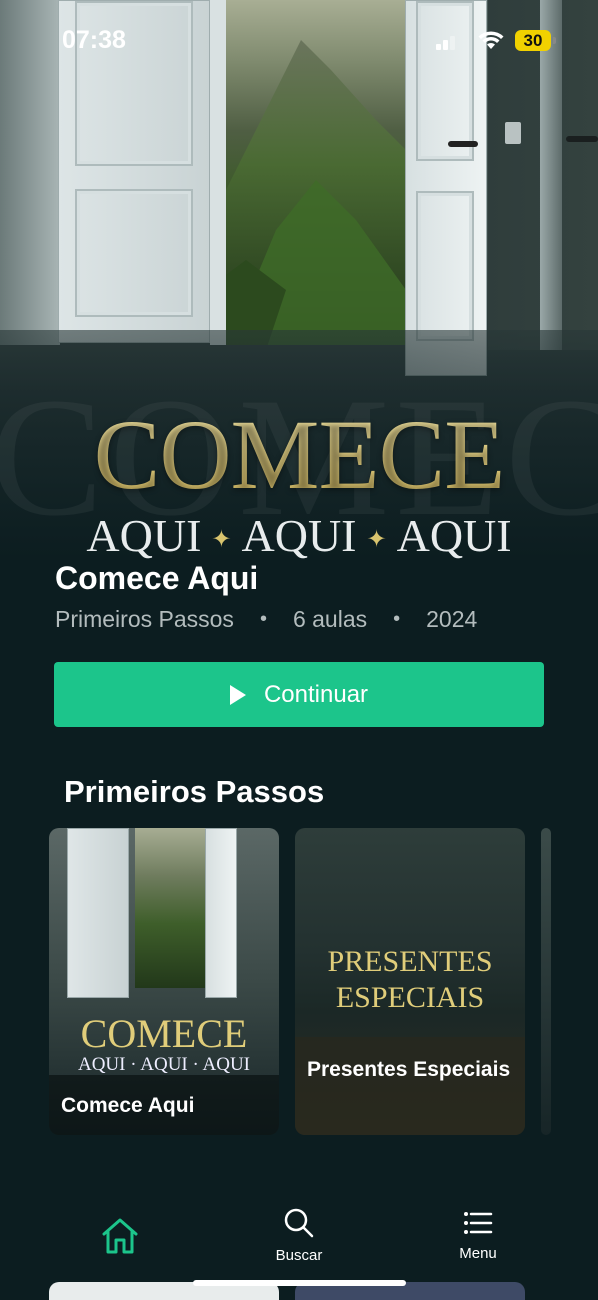 The width and height of the screenshot is (598, 1300). I want to click on card-label: Presentes Especiais, so click(410, 1086).